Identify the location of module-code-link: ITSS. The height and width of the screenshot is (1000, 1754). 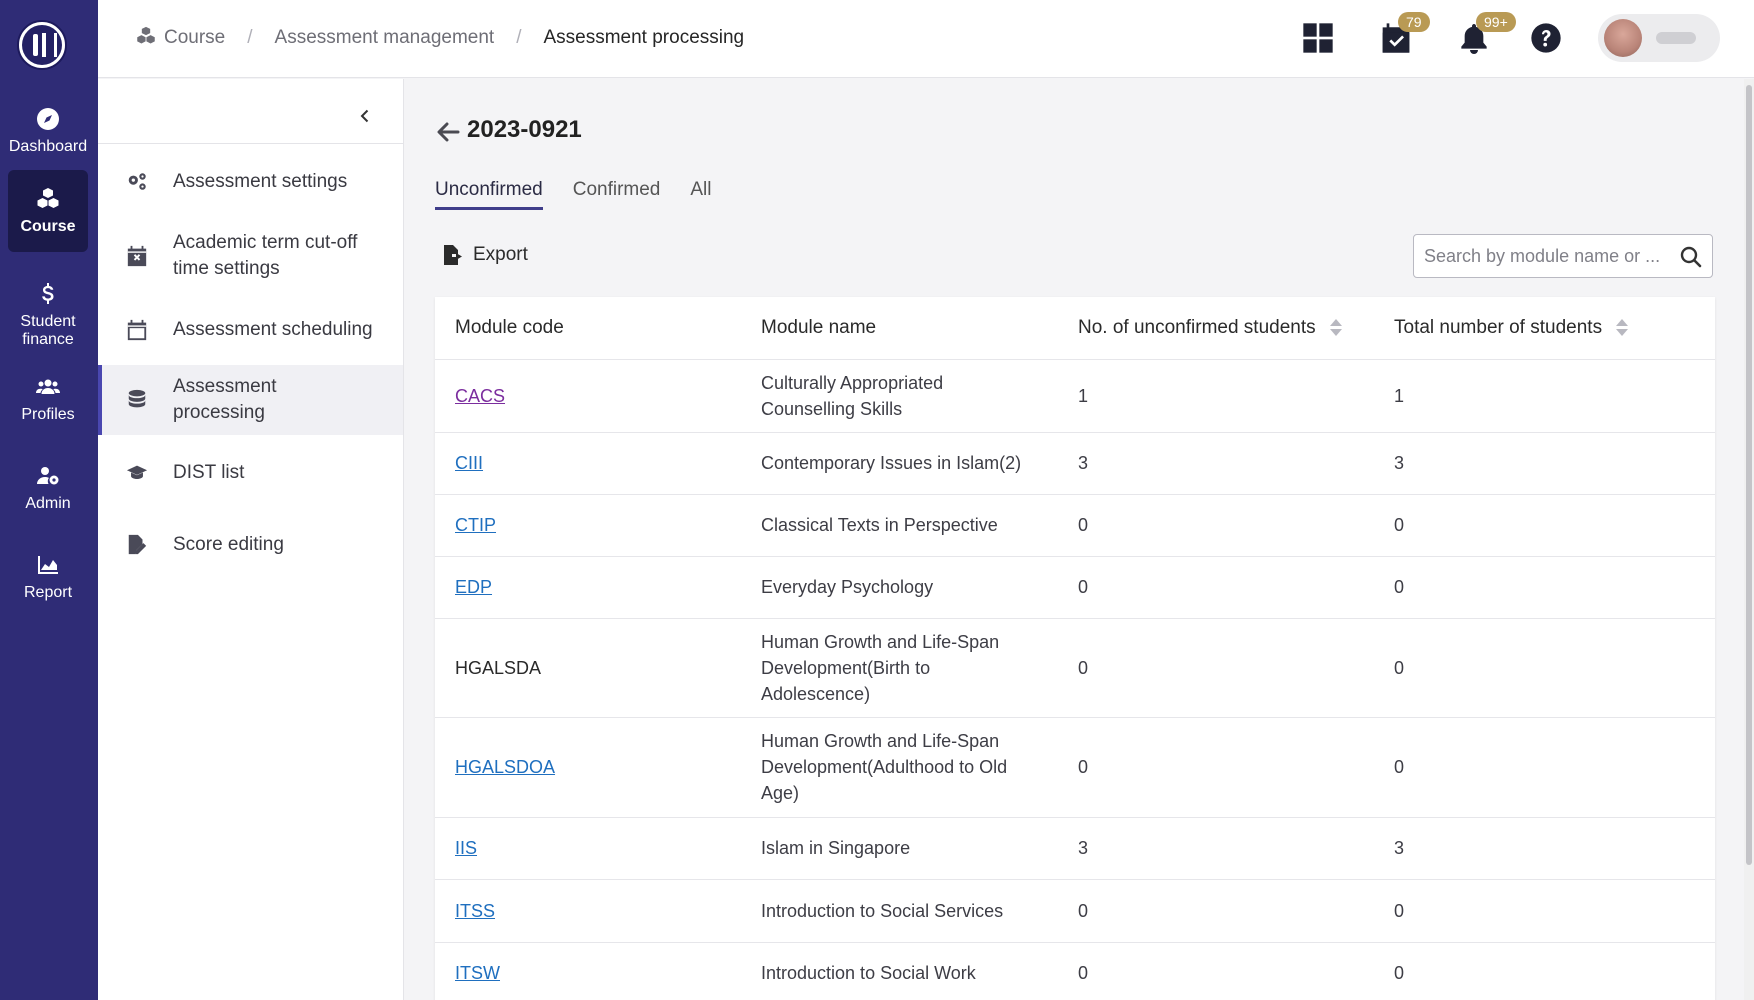
(475, 911).